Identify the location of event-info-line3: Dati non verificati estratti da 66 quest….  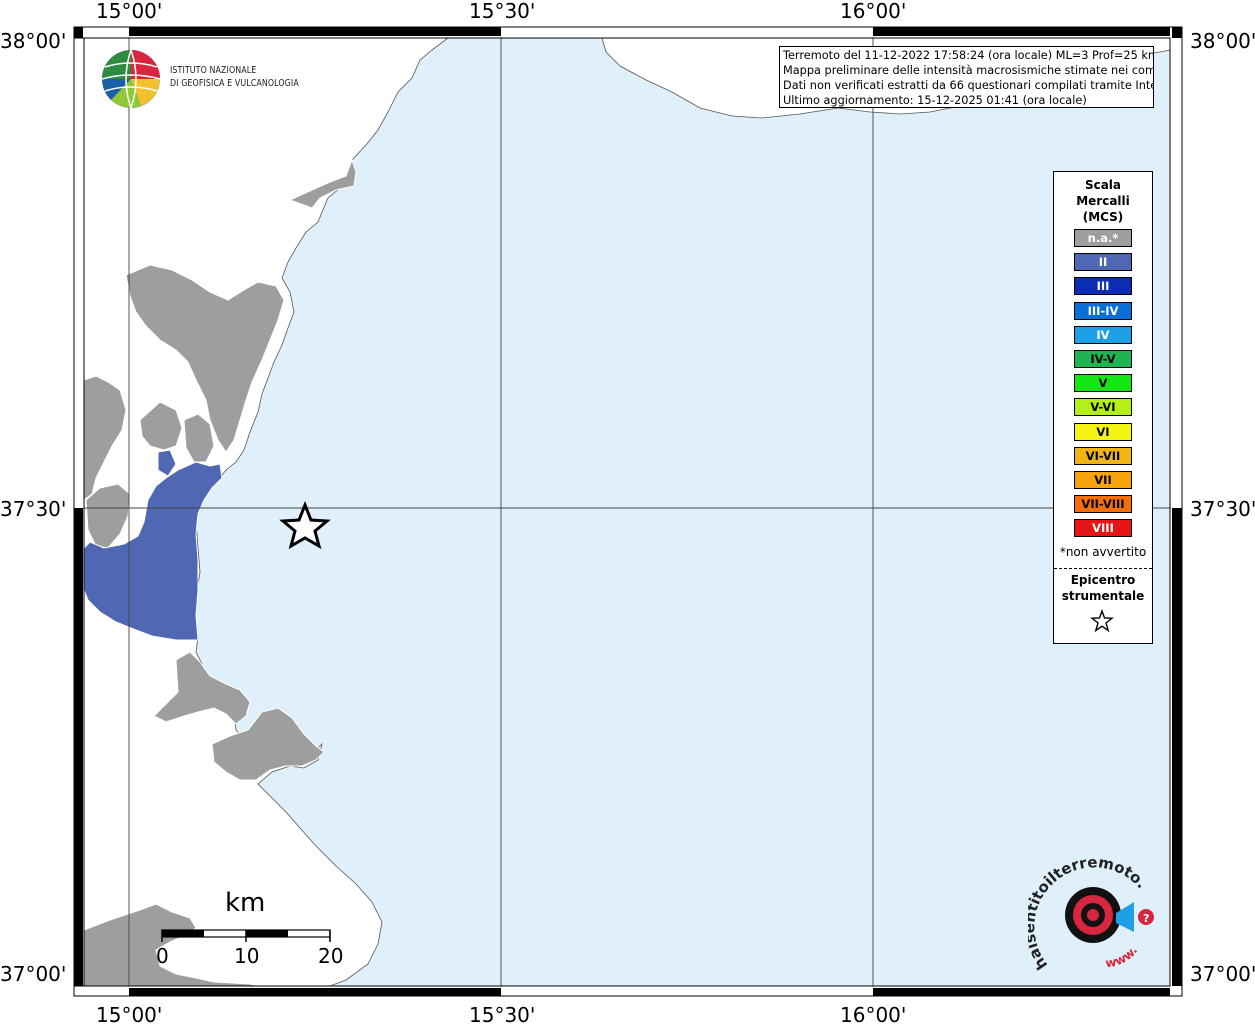
(968, 85).